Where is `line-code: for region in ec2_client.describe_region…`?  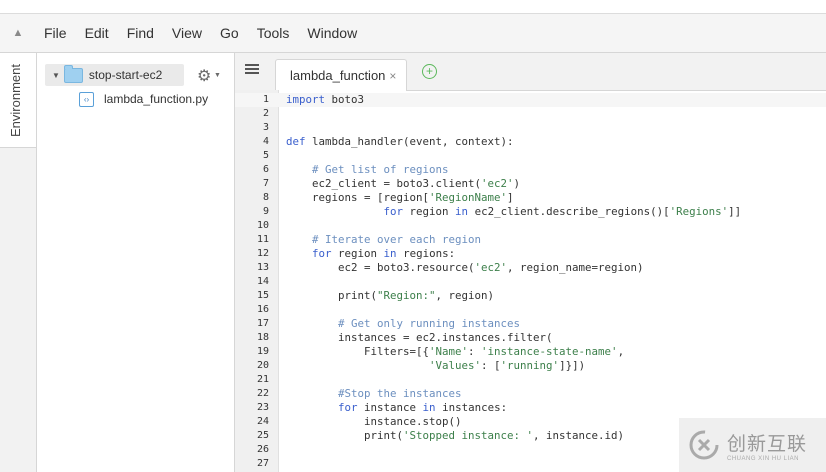 line-code: for region in ec2_client.describe_region… is located at coordinates (562, 211).